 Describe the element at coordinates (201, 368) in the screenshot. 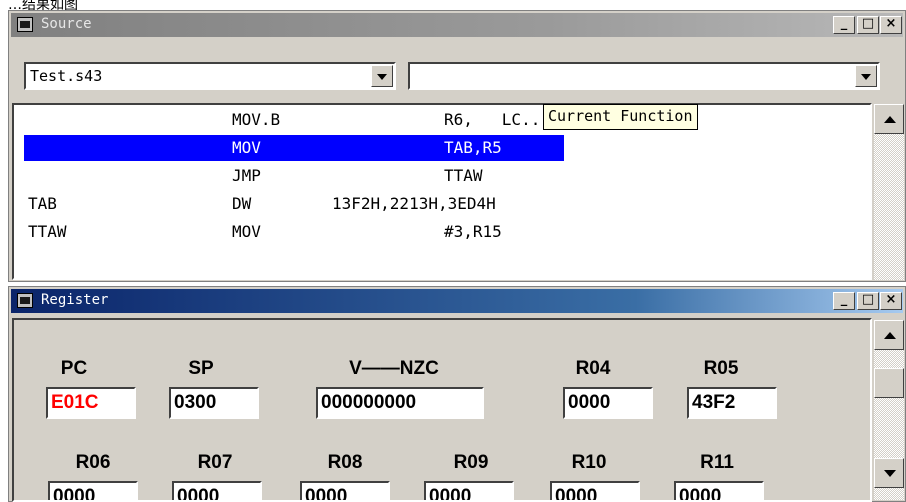

I see `register-label-sp: SP` at that location.